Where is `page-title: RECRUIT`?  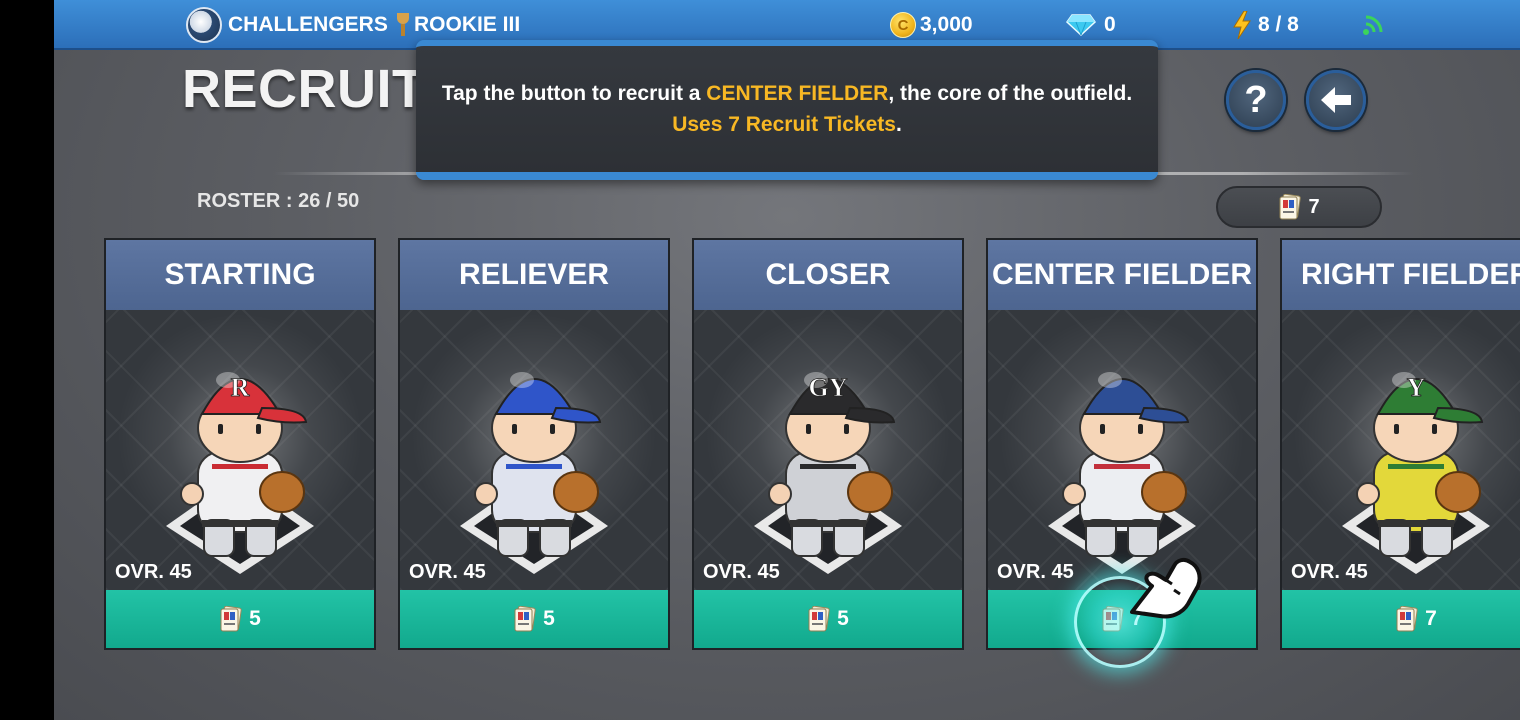
page-title: RECRUIT is located at coordinates (304, 89).